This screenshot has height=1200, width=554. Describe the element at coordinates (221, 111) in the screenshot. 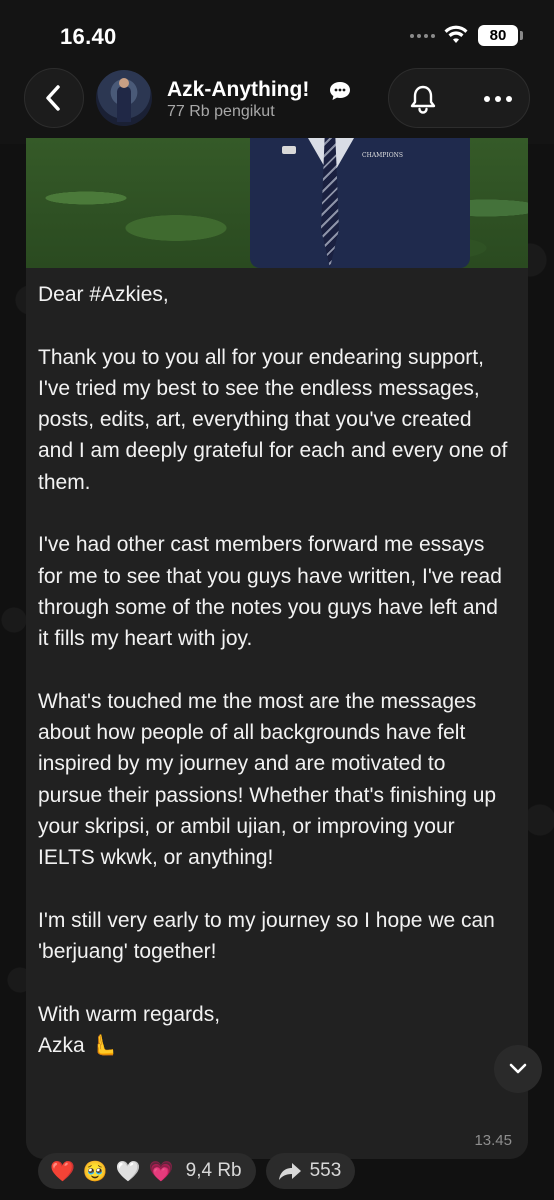

I see `follower-count: 77 Rb pengikut` at that location.